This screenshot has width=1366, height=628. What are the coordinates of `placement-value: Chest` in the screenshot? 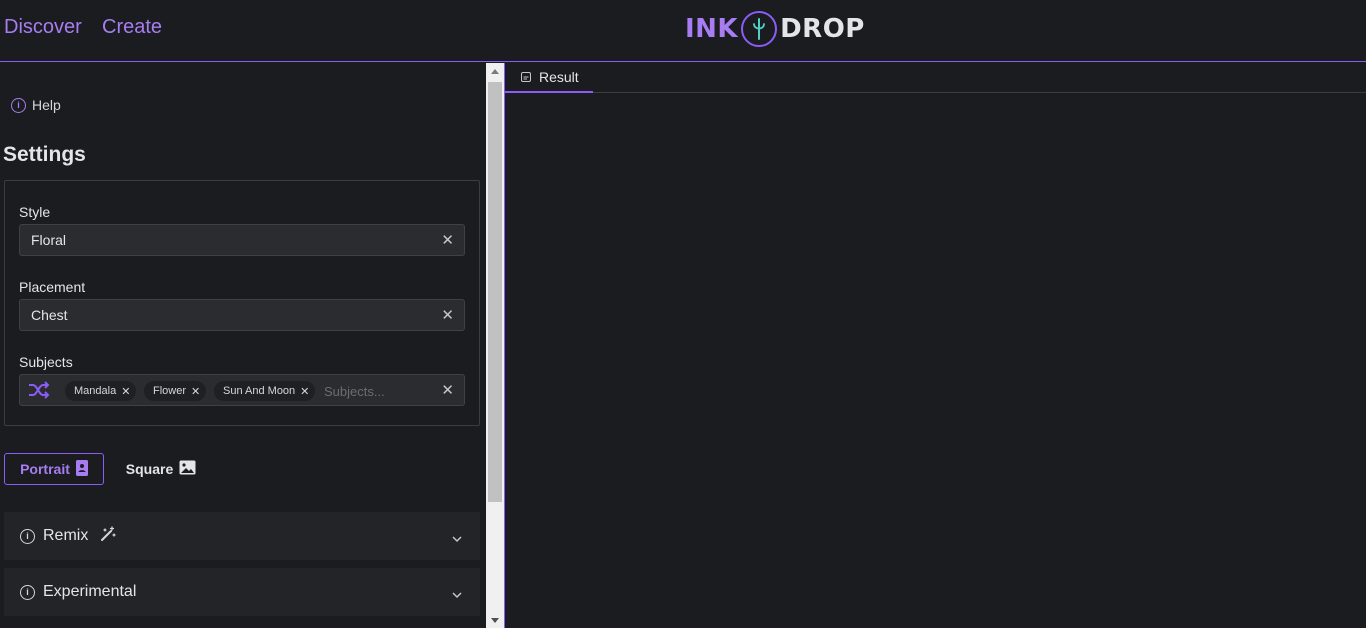 It's located at (49, 315).